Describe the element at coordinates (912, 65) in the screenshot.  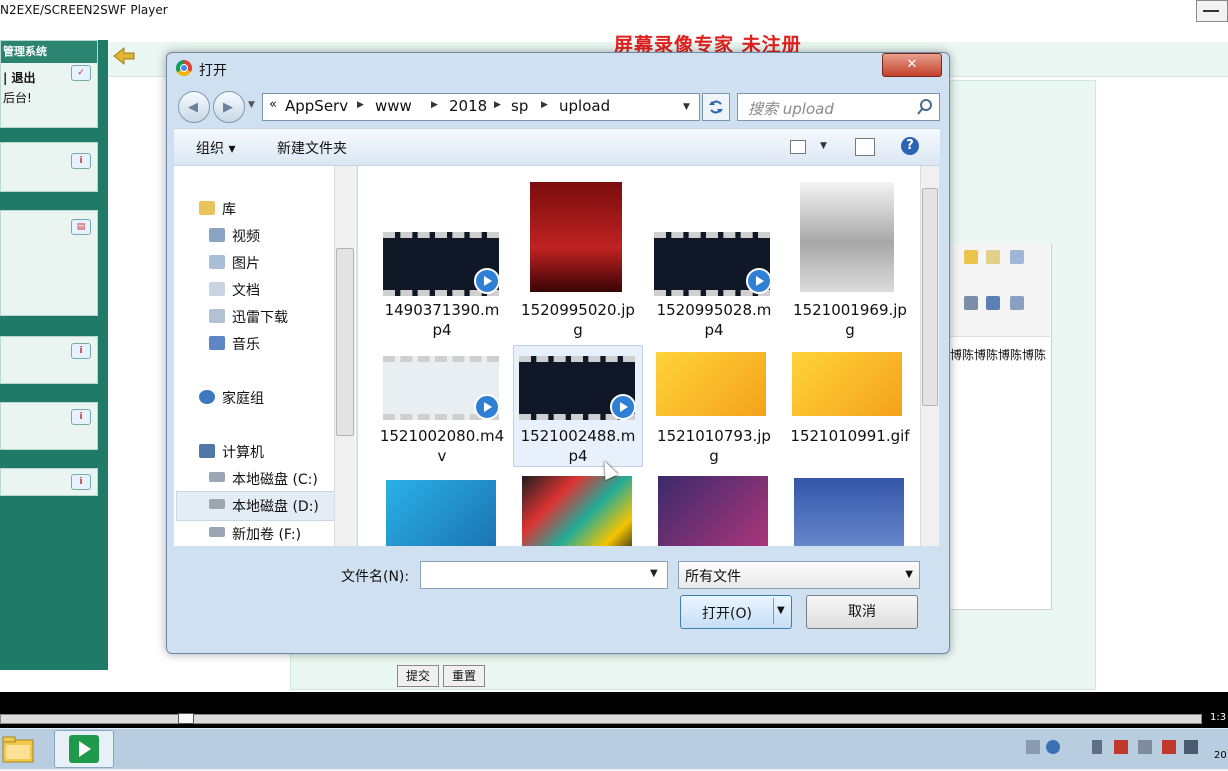
I see `close-icon: ✕` at that location.